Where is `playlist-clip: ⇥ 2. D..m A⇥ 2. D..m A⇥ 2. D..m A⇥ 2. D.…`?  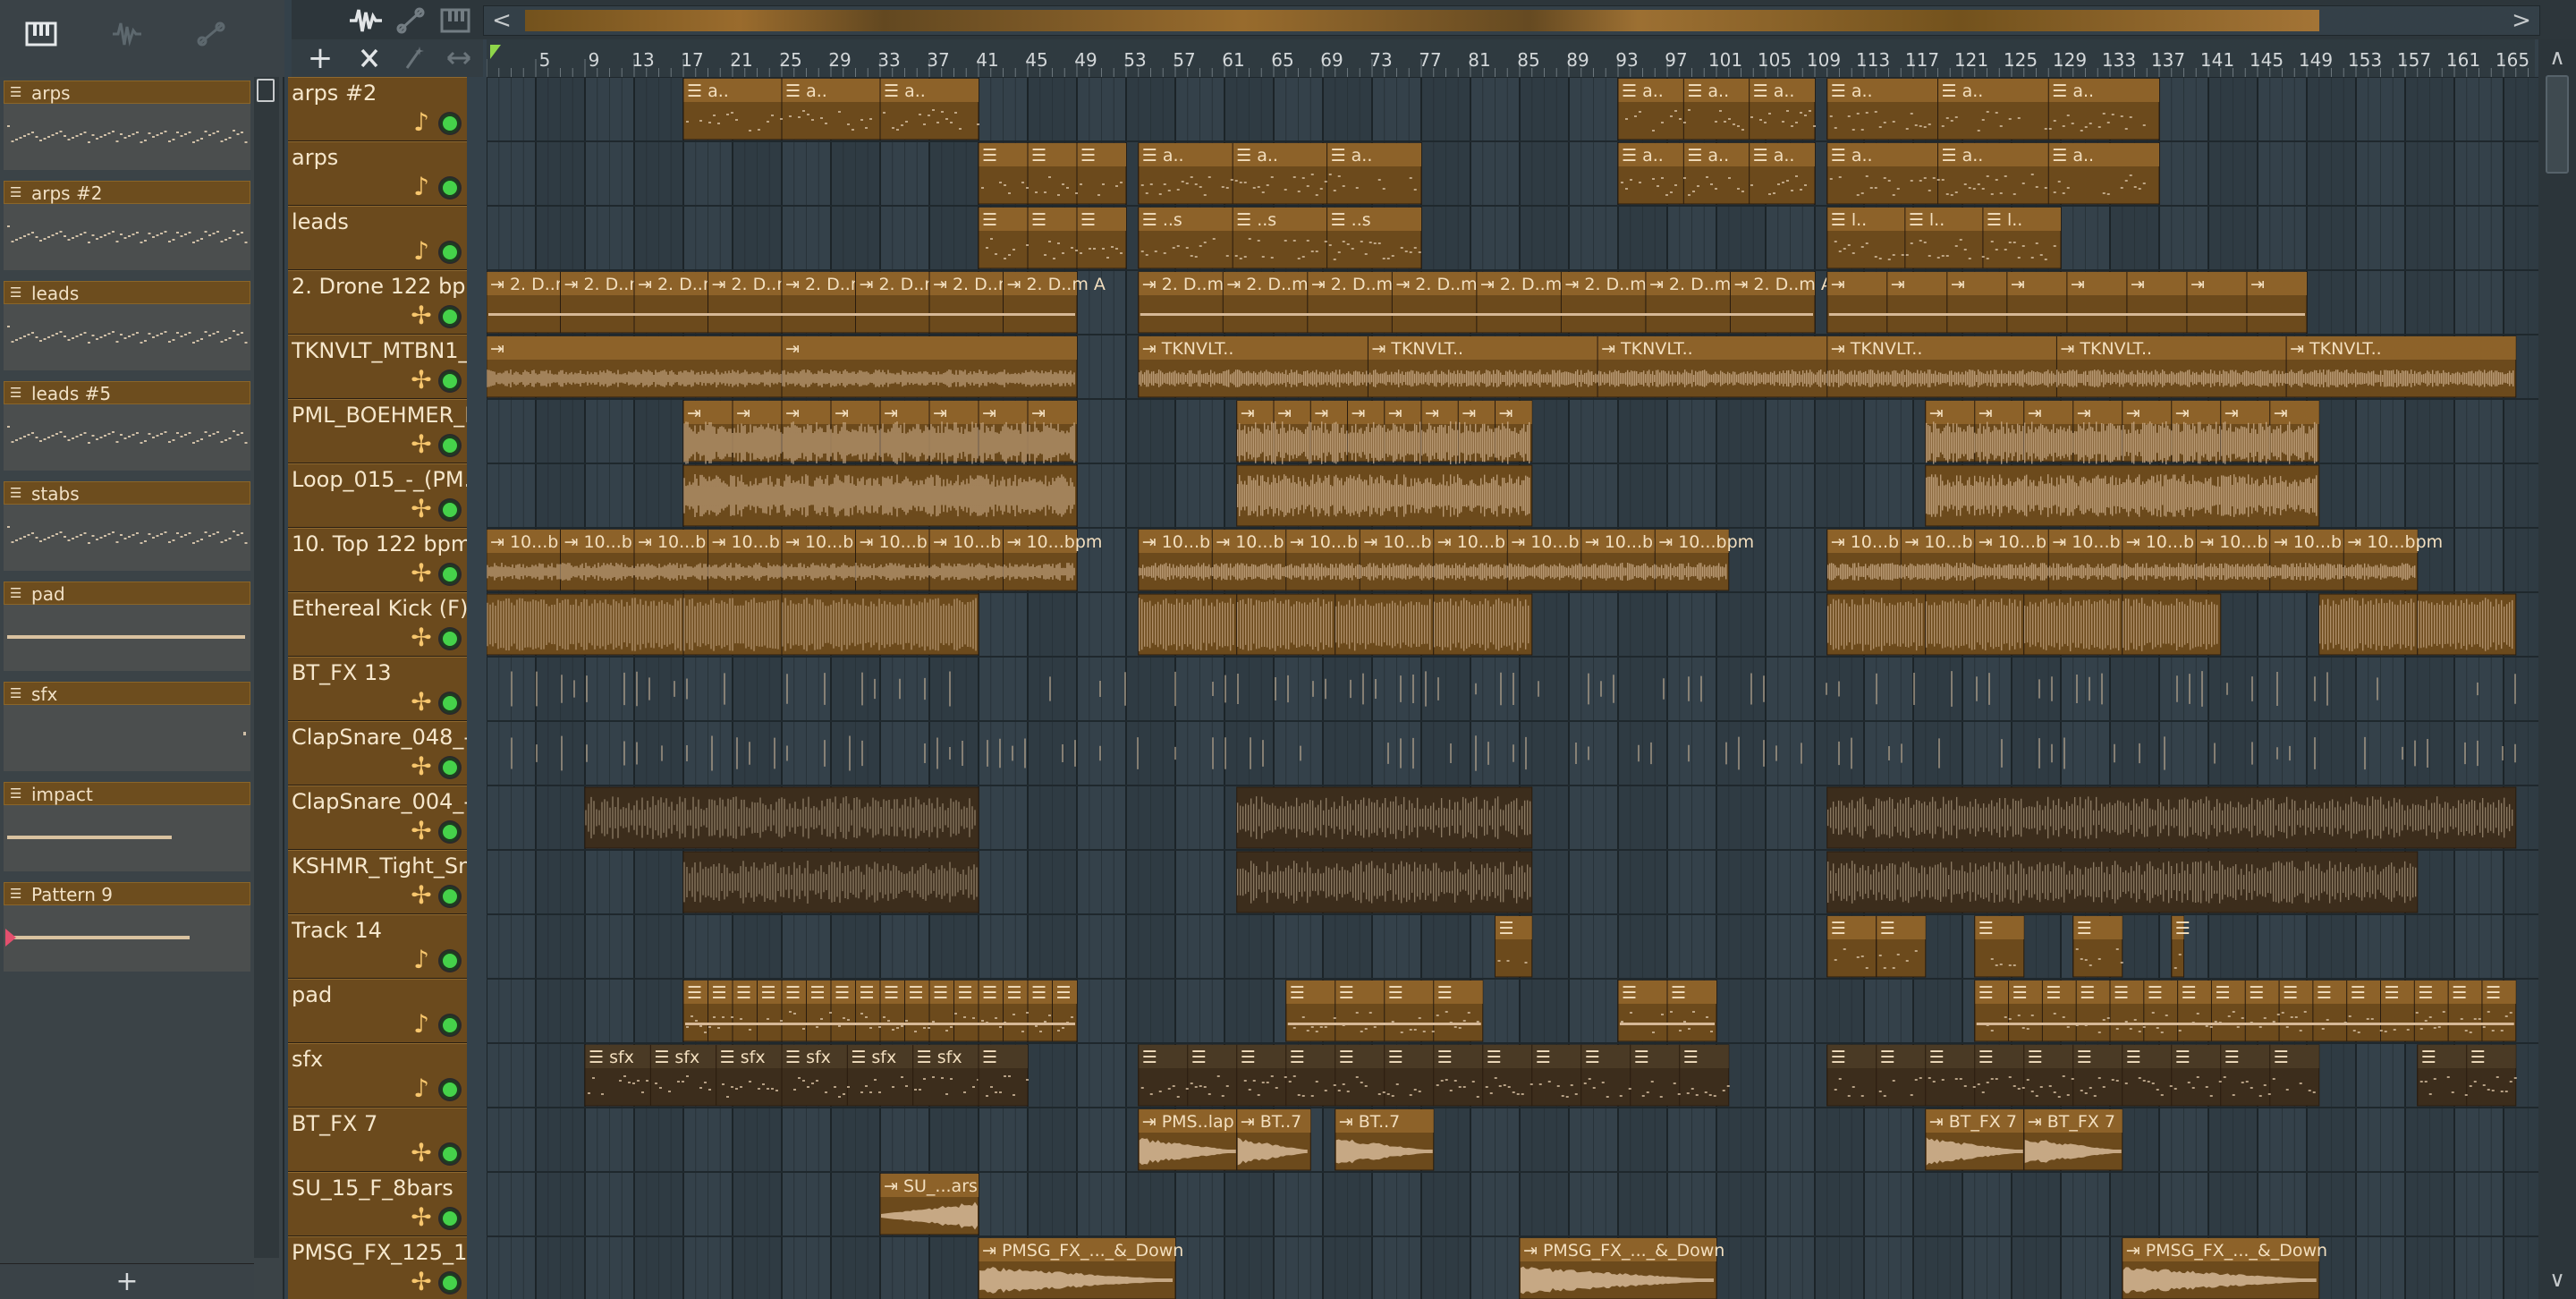
playlist-clip: ⇥ 2. D..m A⇥ 2. D..m A⇥ 2. D..m A⇥ 2. D.… is located at coordinates (796, 302).